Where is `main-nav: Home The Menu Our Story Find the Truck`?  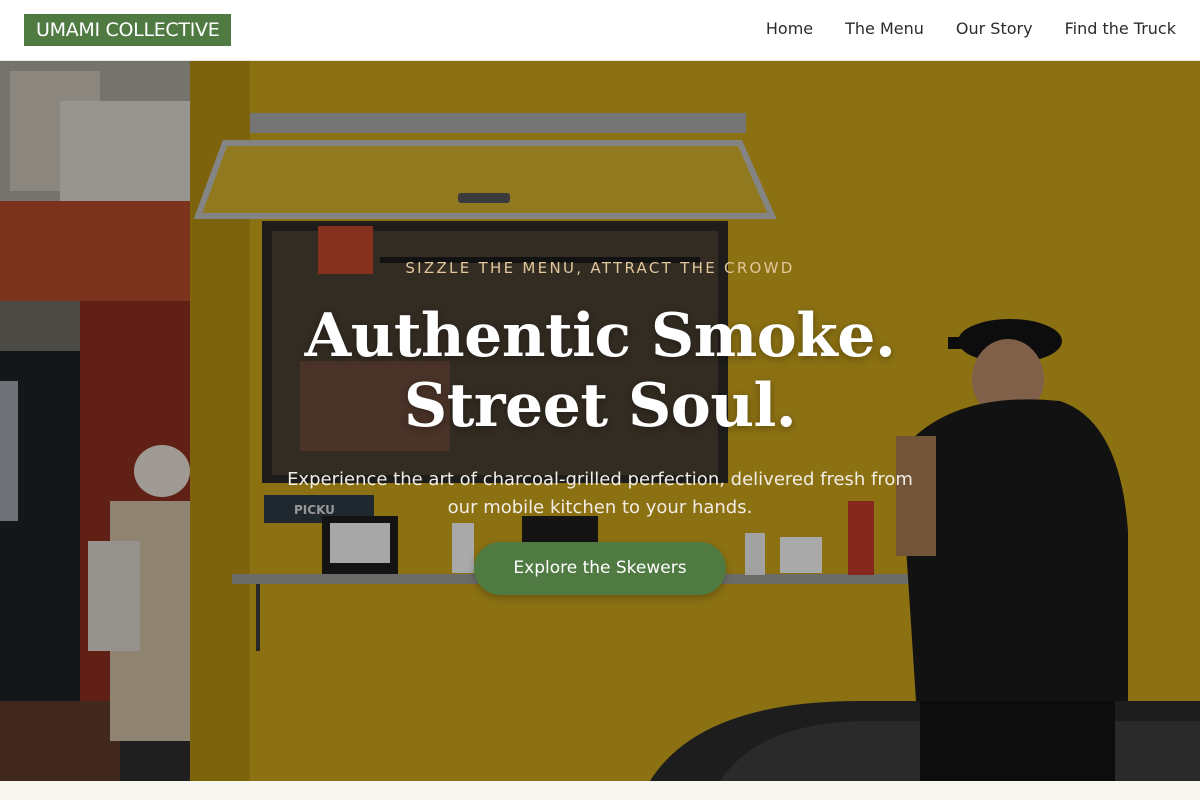 main-nav: Home The Menu Our Story Find the Truck is located at coordinates (971, 29).